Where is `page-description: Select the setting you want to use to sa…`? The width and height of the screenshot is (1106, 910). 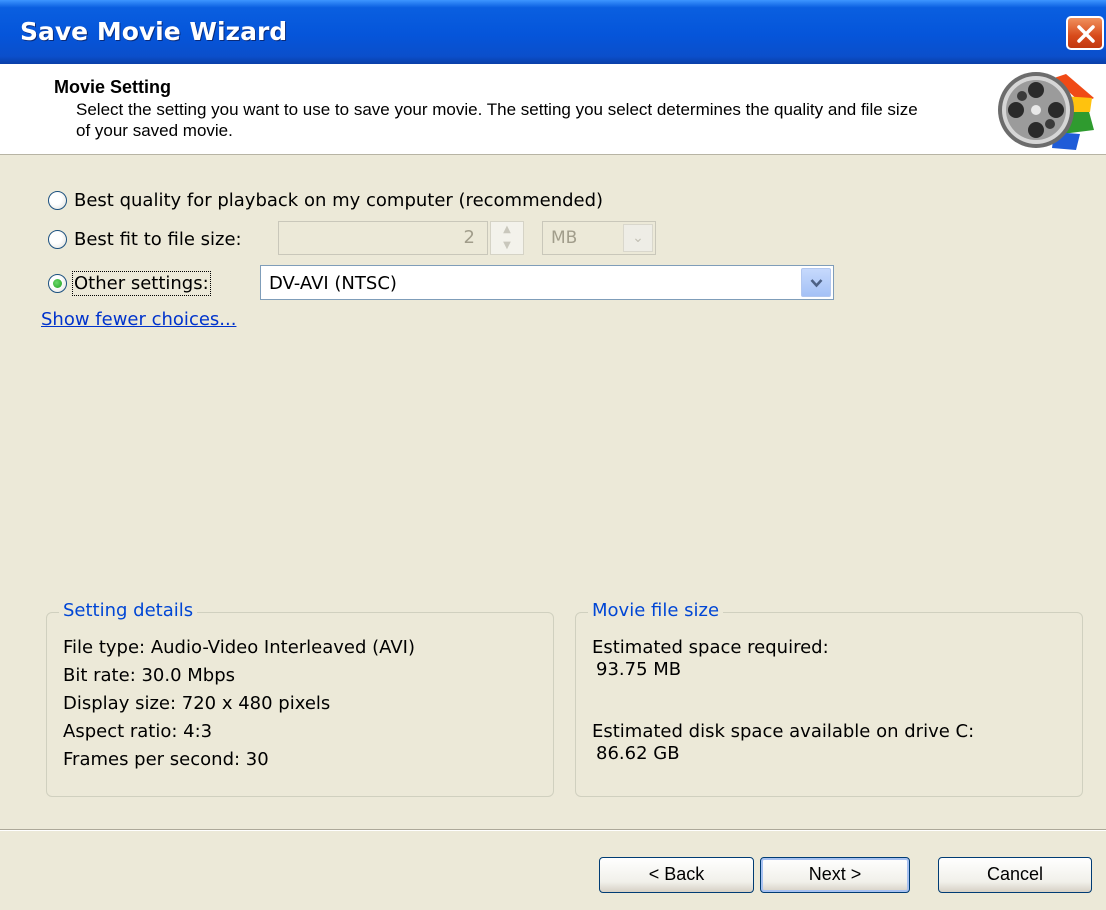
page-description: Select the setting you want to use to sa… is located at coordinates (497, 120).